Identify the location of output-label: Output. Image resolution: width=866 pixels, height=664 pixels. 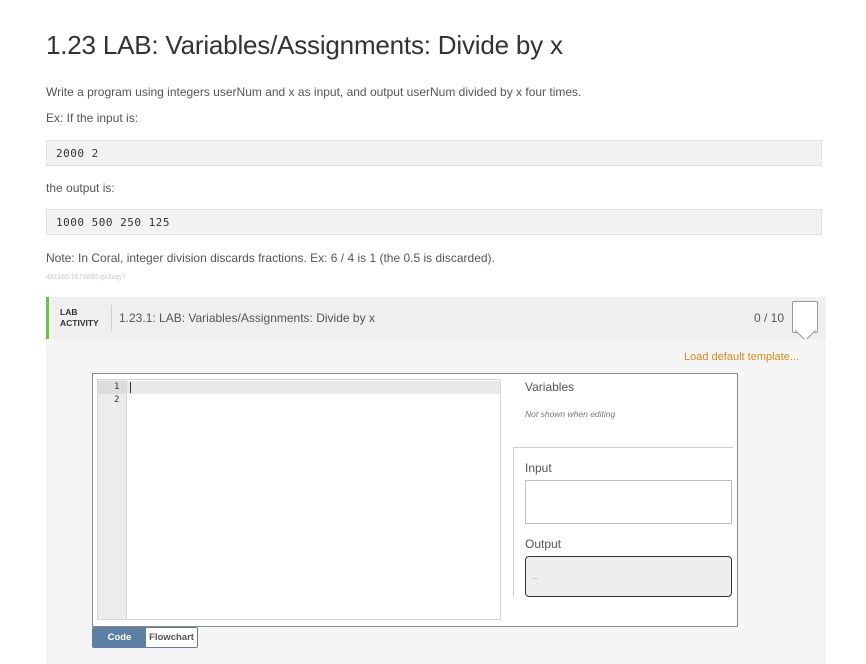
(543, 544).